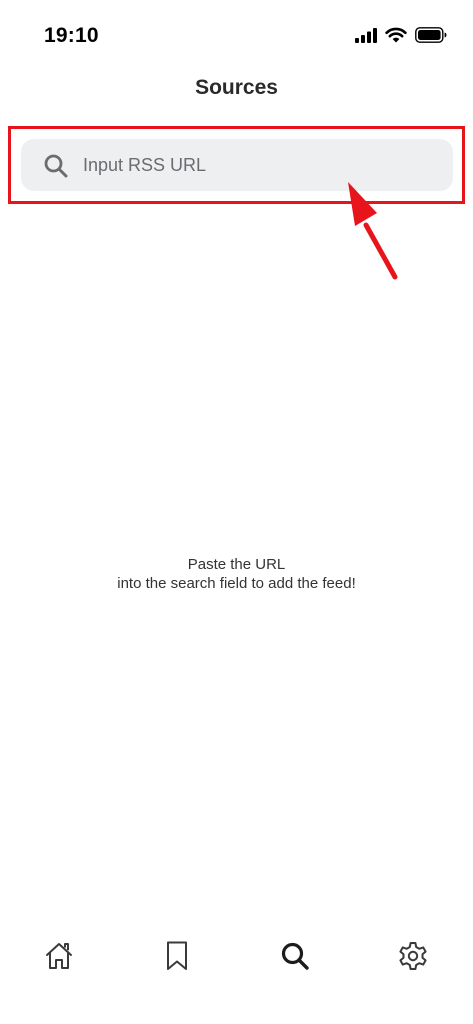 This screenshot has height=1024, width=473. I want to click on status-bar: 19:10, so click(236, 37).